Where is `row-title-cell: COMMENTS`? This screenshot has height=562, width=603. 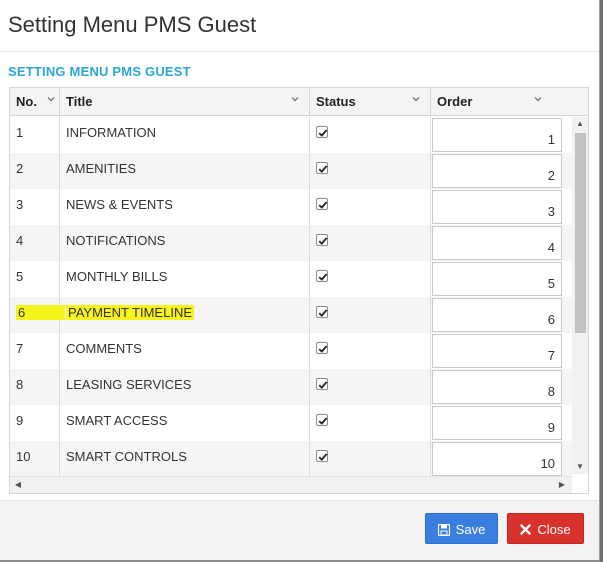 row-title-cell: COMMENTS is located at coordinates (185, 351).